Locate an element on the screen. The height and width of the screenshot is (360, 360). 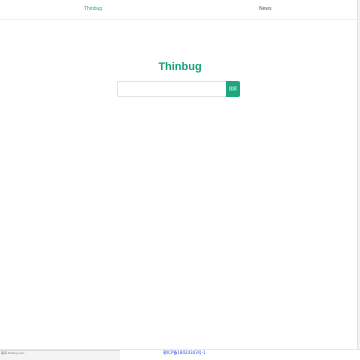
icp-license-link: 鄂ICP备18024343号-1 is located at coordinates (184, 353).